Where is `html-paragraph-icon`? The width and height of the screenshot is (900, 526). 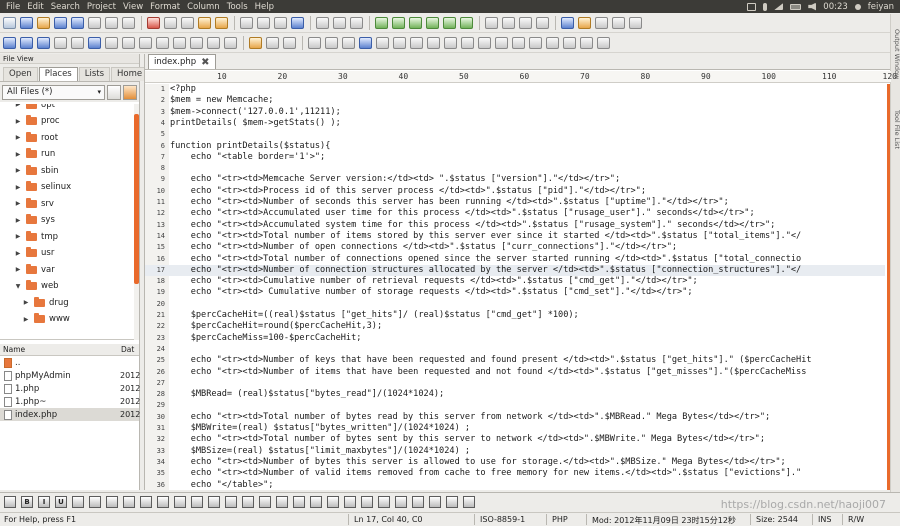 html-paragraph-icon is located at coordinates (450, 43).